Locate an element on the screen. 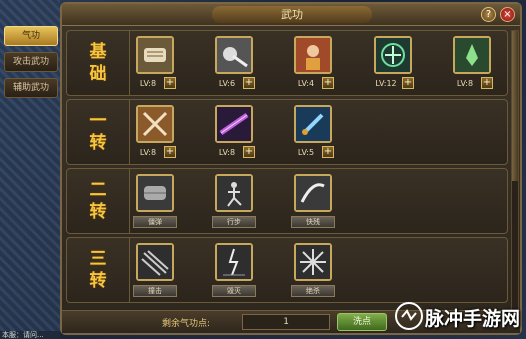 The image size is (526, 339). skill-slot: 毁灭 is located at coordinates (235, 271).